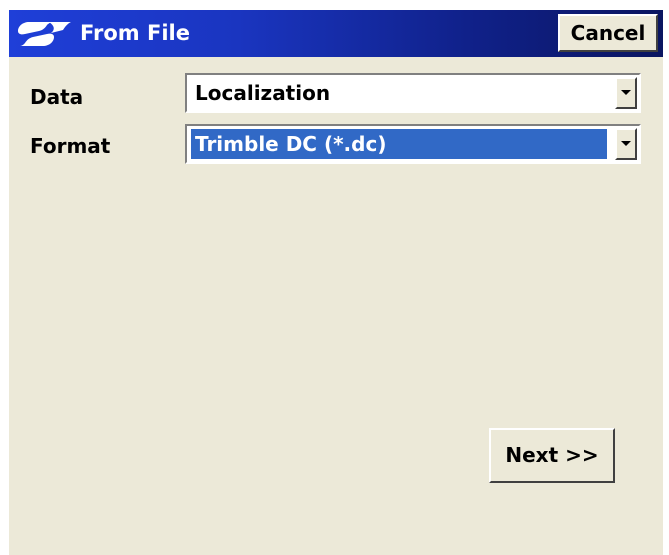  Describe the element at coordinates (552, 455) in the screenshot. I see `next-button: Next >>` at that location.